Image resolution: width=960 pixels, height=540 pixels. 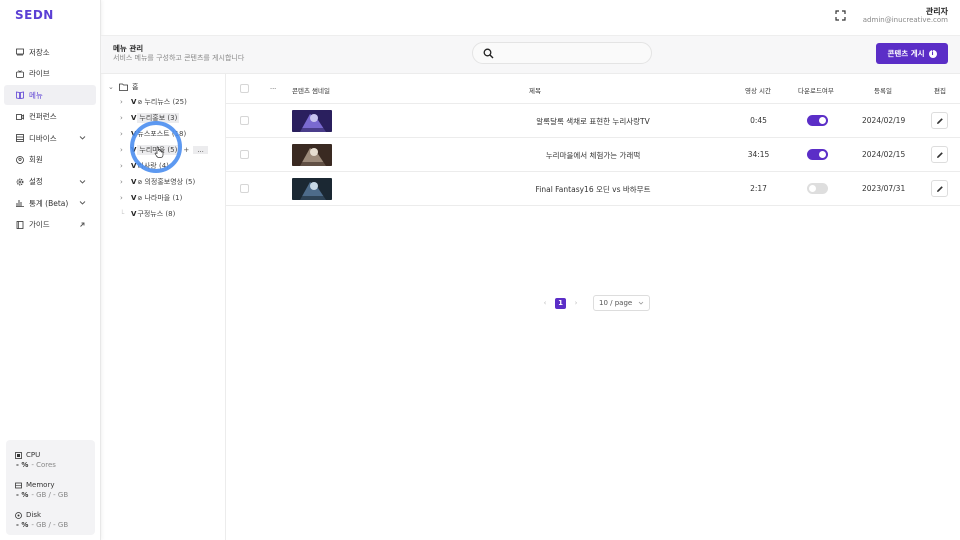 I want to click on sidebar-item-device: 디바이스, so click(x=50, y=138).